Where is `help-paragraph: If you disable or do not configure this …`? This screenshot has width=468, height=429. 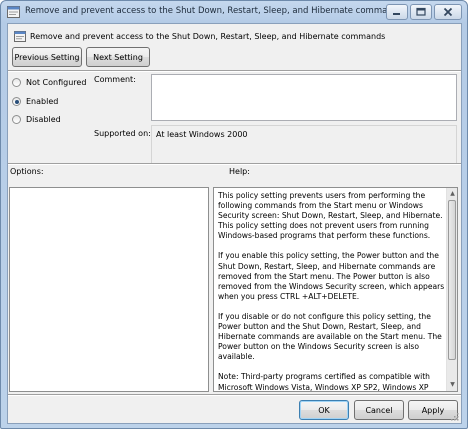 help-paragraph: If you disable or do not configure this … is located at coordinates (330, 336).